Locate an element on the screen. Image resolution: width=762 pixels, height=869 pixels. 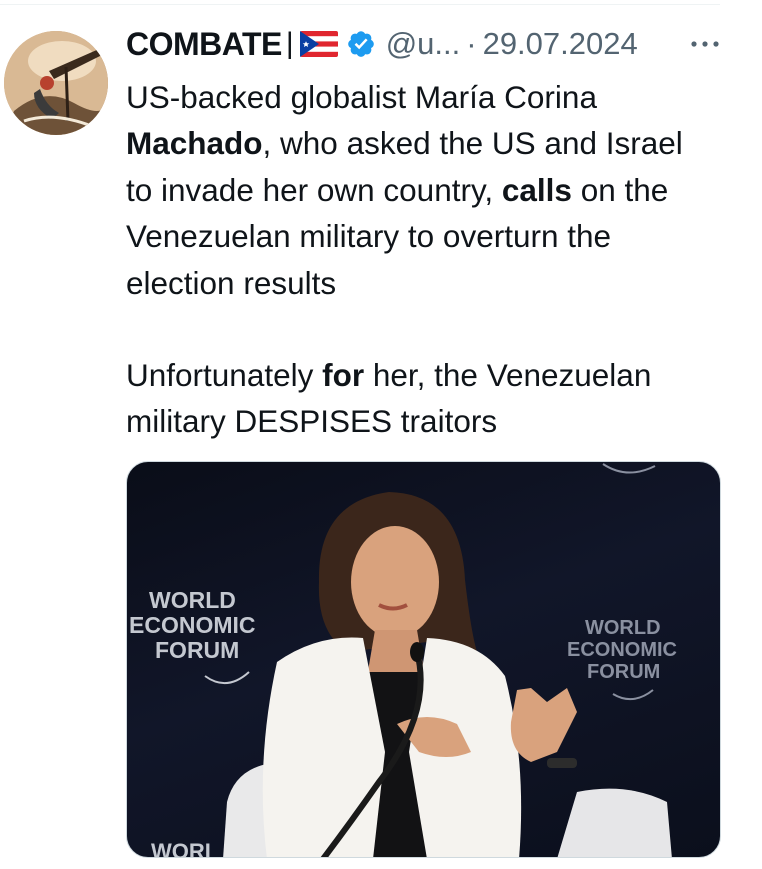
chair-right is located at coordinates (614, 822).